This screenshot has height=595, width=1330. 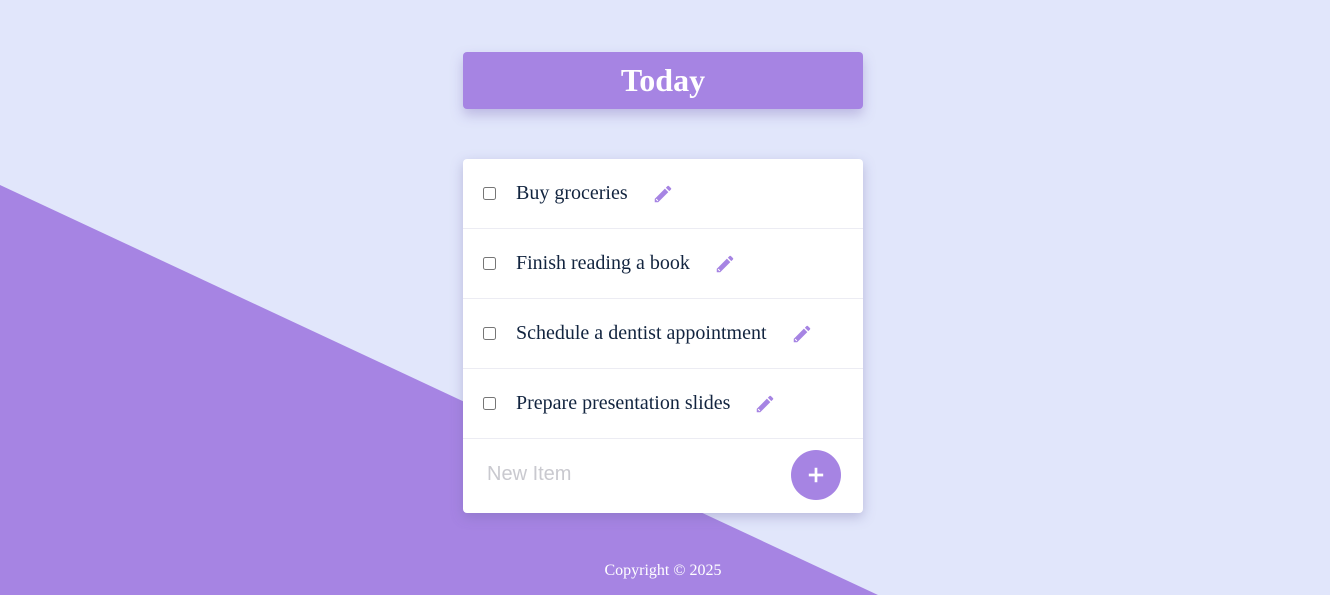 I want to click on plus-icon, so click(x=816, y=475).